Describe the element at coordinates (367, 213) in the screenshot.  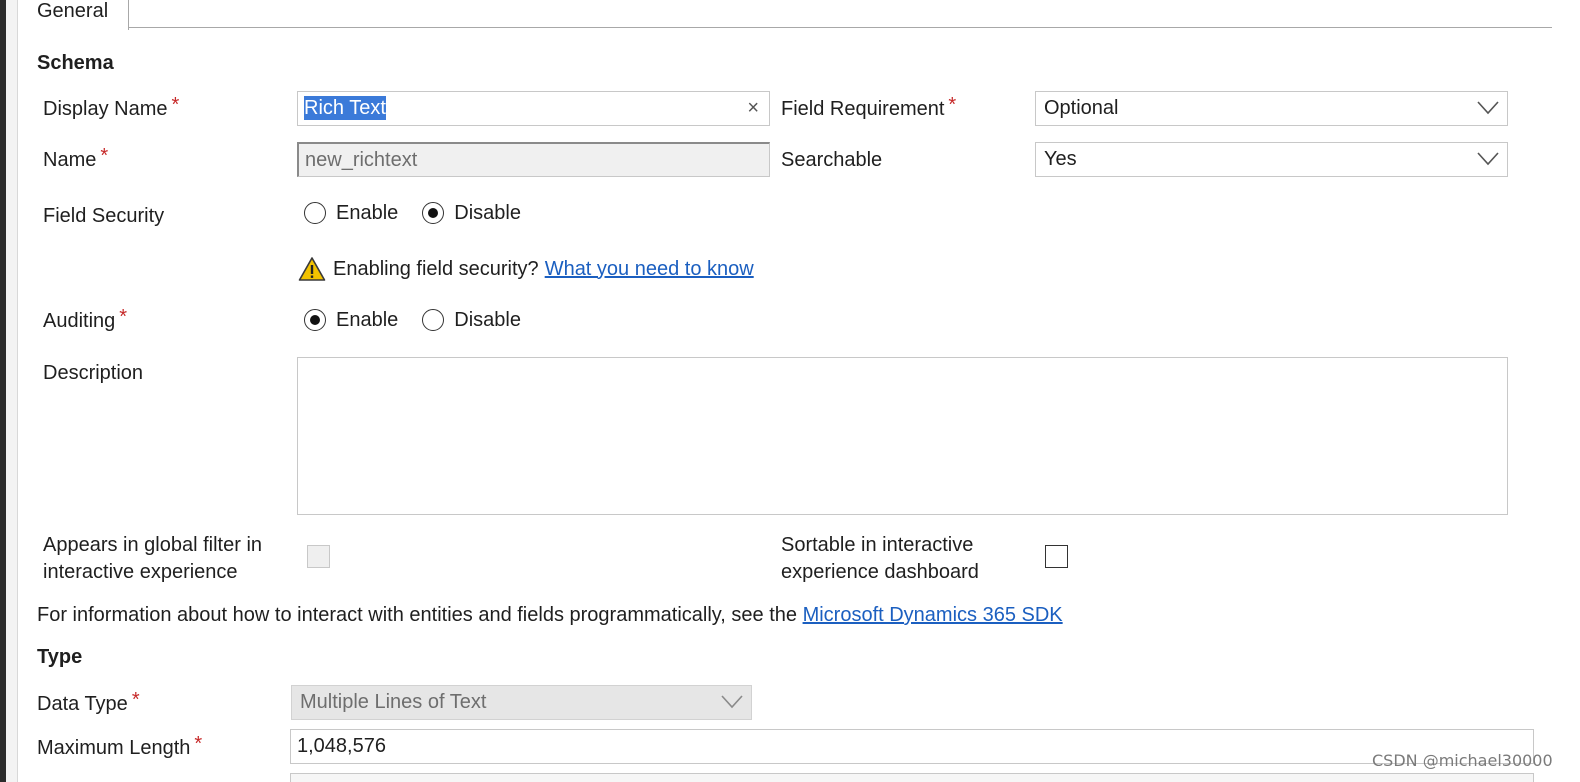
I see `field-security-enable-label: Enable` at that location.